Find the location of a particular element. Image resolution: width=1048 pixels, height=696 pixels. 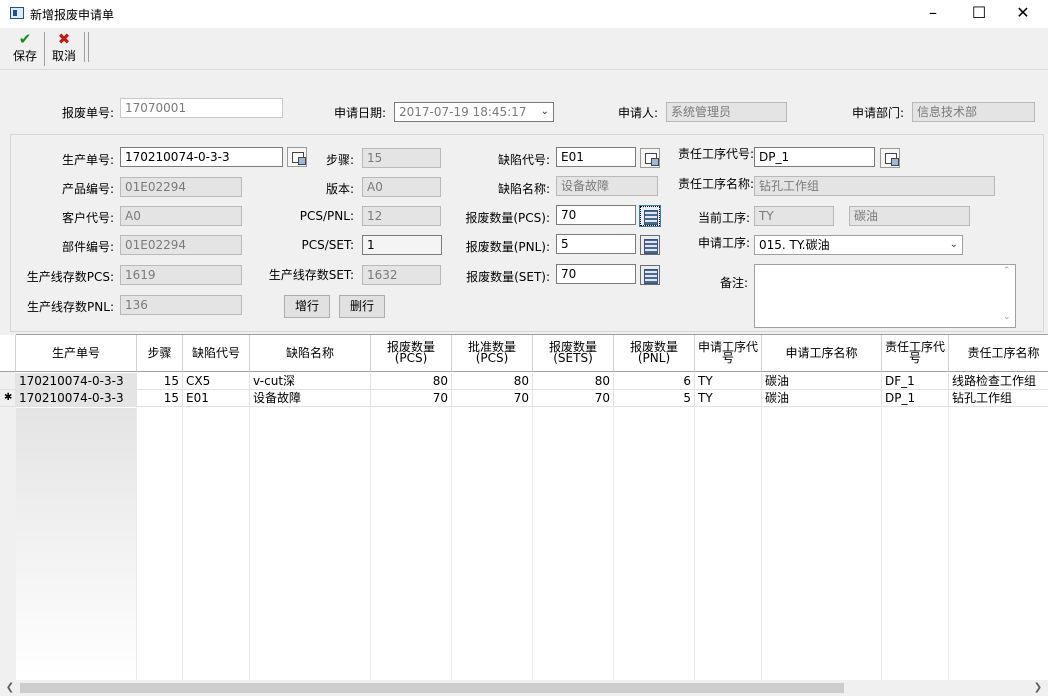

apply-proc-label: 申请工序: is located at coordinates (723, 243).